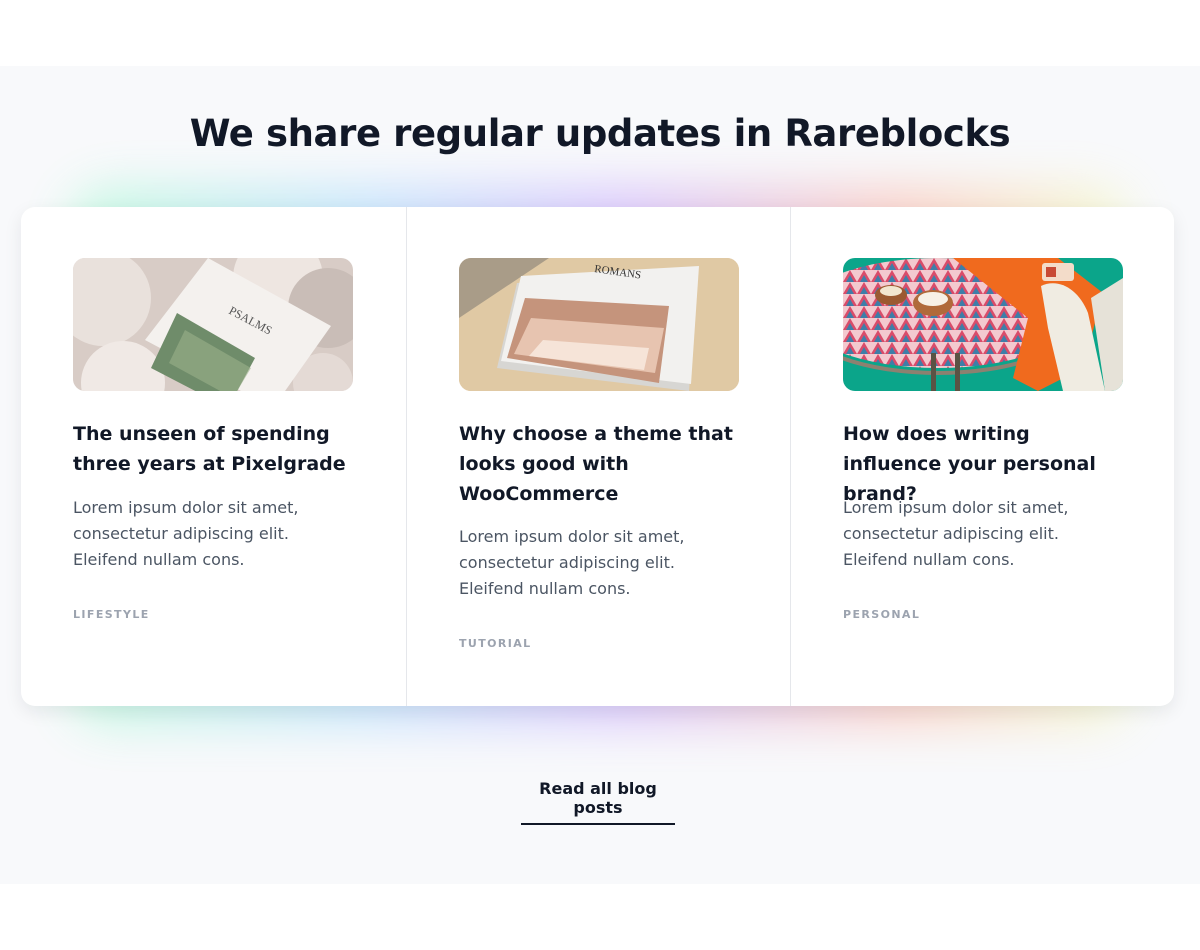 The height and width of the screenshot is (950, 1200). I want to click on post-category: PERSONAL, so click(881, 614).